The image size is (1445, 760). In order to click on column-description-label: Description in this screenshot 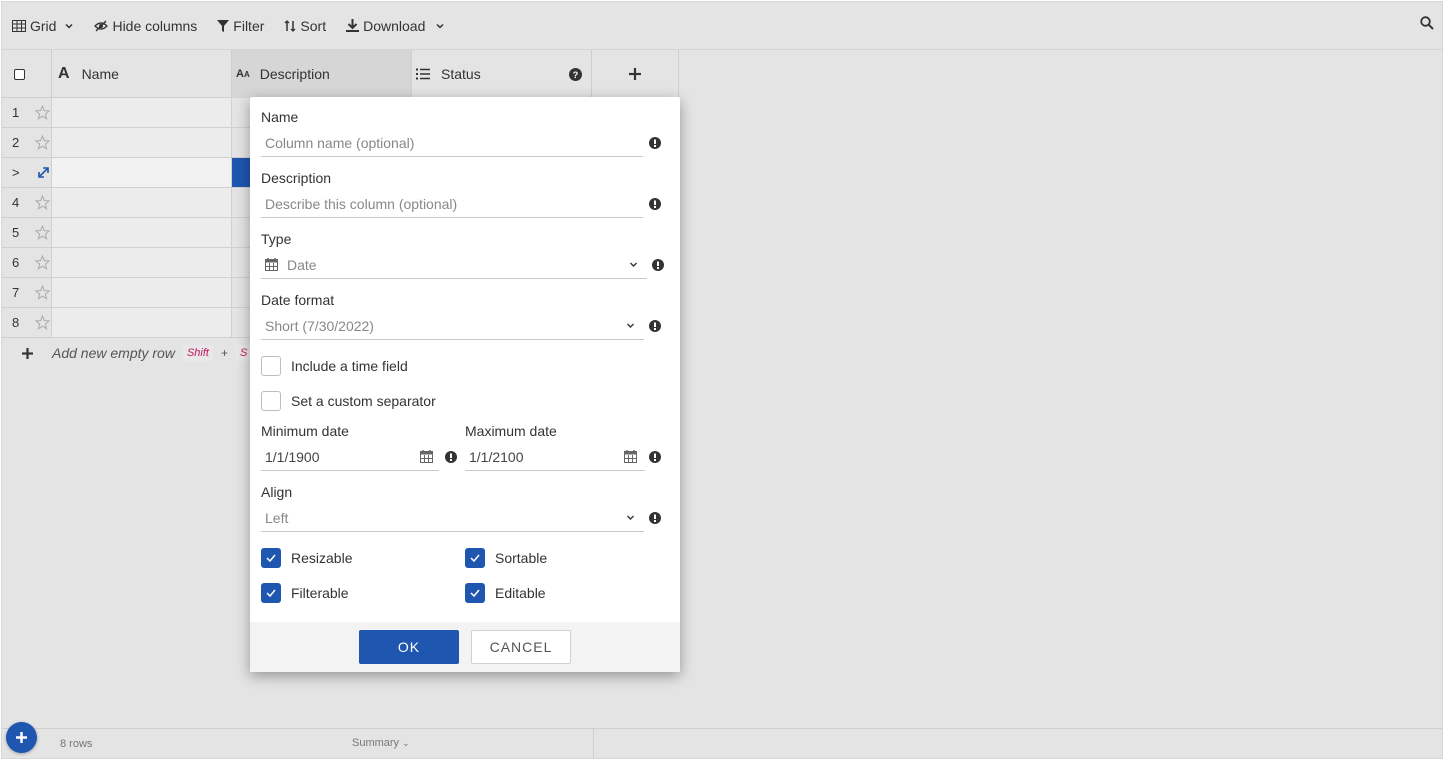, I will do `click(294, 74)`.